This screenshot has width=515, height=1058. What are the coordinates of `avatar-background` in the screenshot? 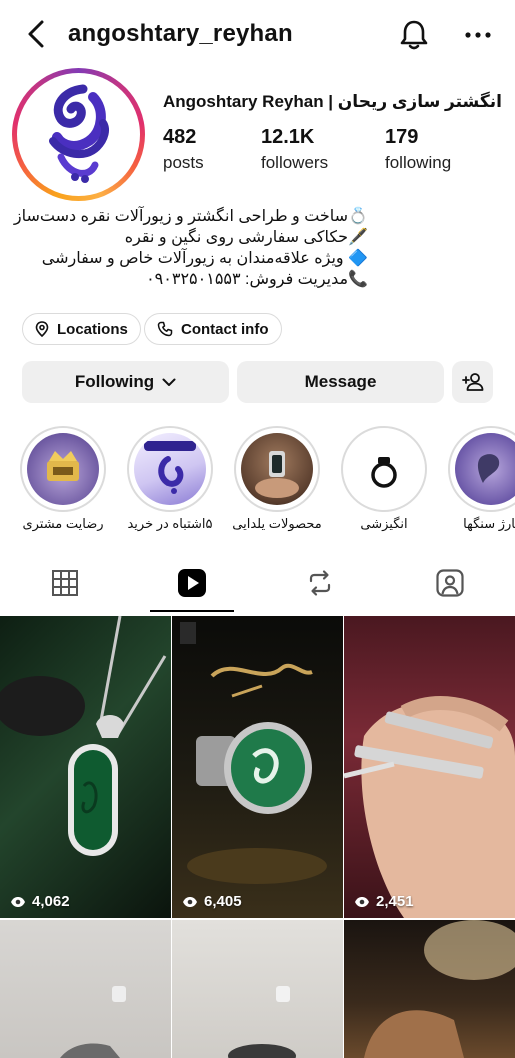 It's located at (78, 134).